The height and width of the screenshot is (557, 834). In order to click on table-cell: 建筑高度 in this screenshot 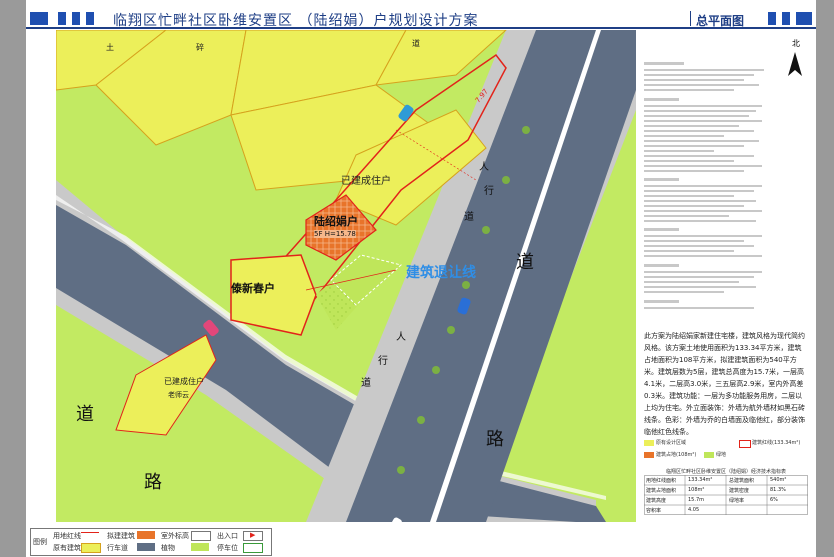, I will do `click(656, 501)`.